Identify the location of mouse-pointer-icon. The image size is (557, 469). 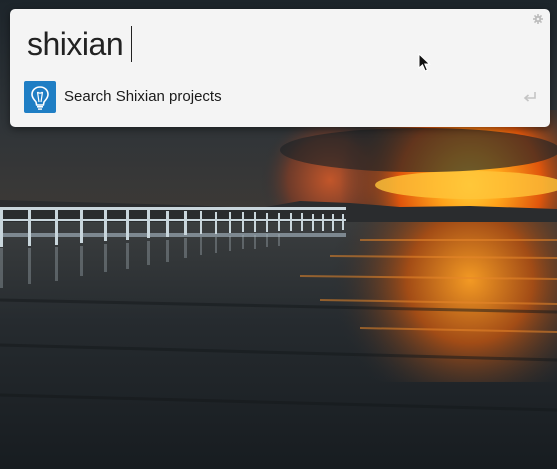
(424, 62).